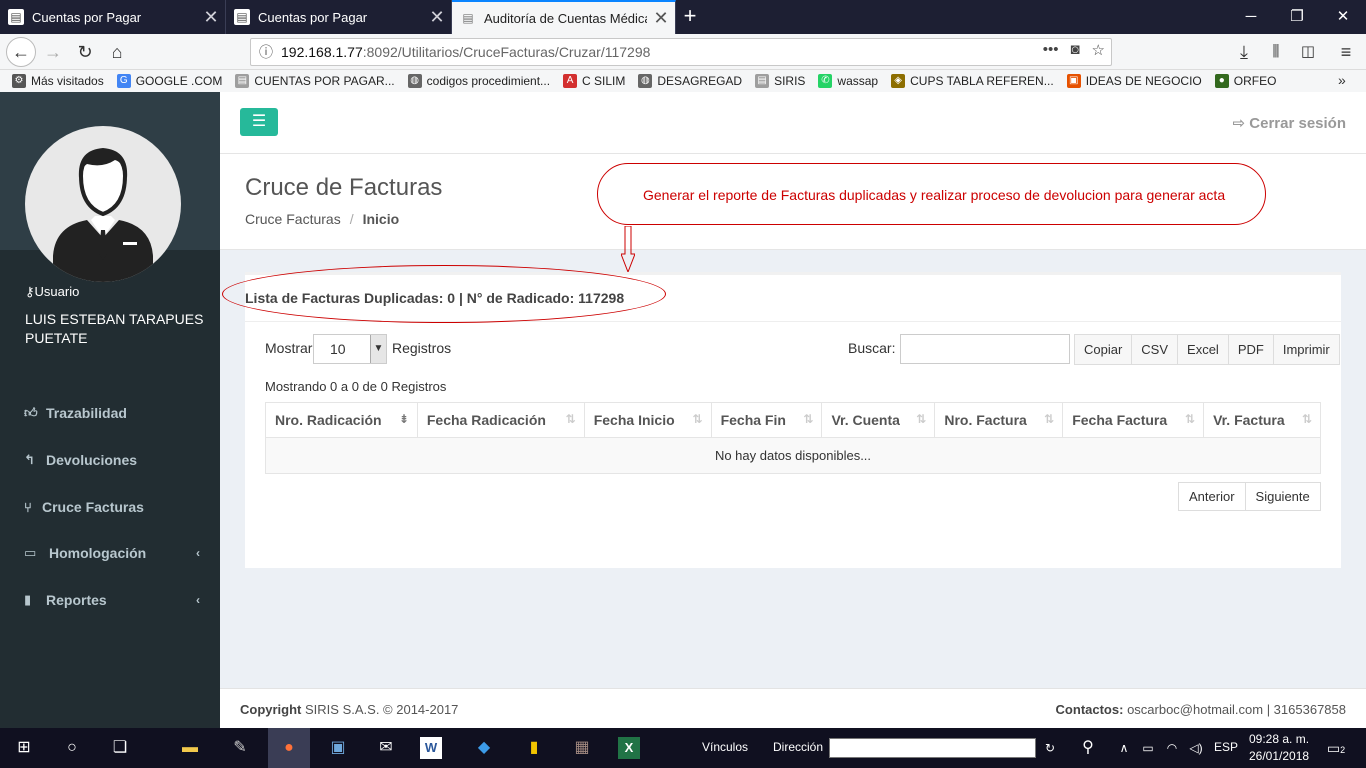 Image resolution: width=1366 pixels, height=768 pixels. I want to click on close-window-icon: ✕, so click(1343, 17).